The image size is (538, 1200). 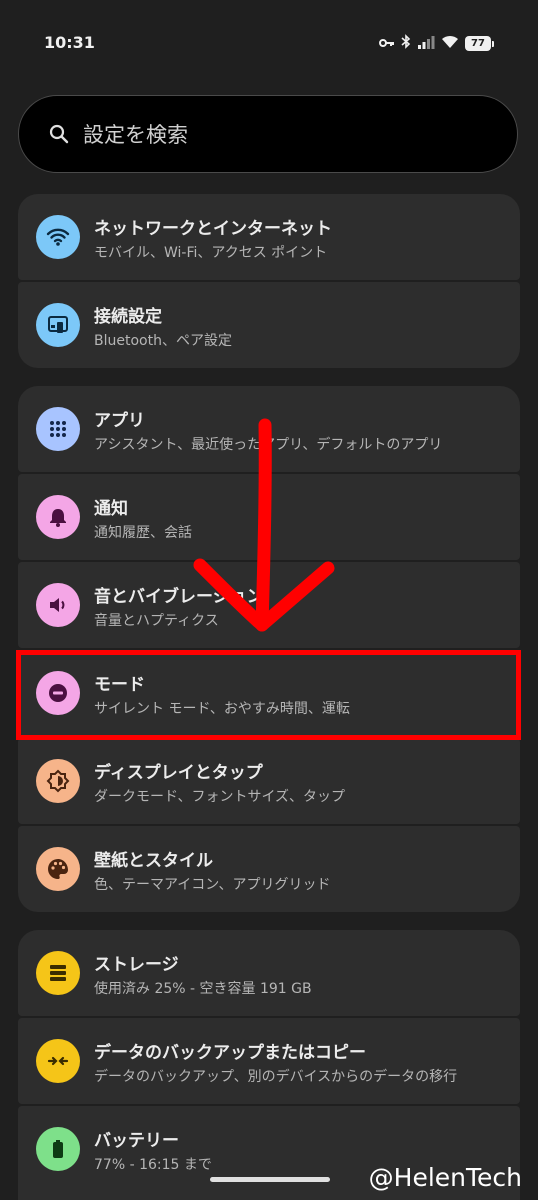 I want to click on settings-item-title: ストレージ, so click(x=136, y=965).